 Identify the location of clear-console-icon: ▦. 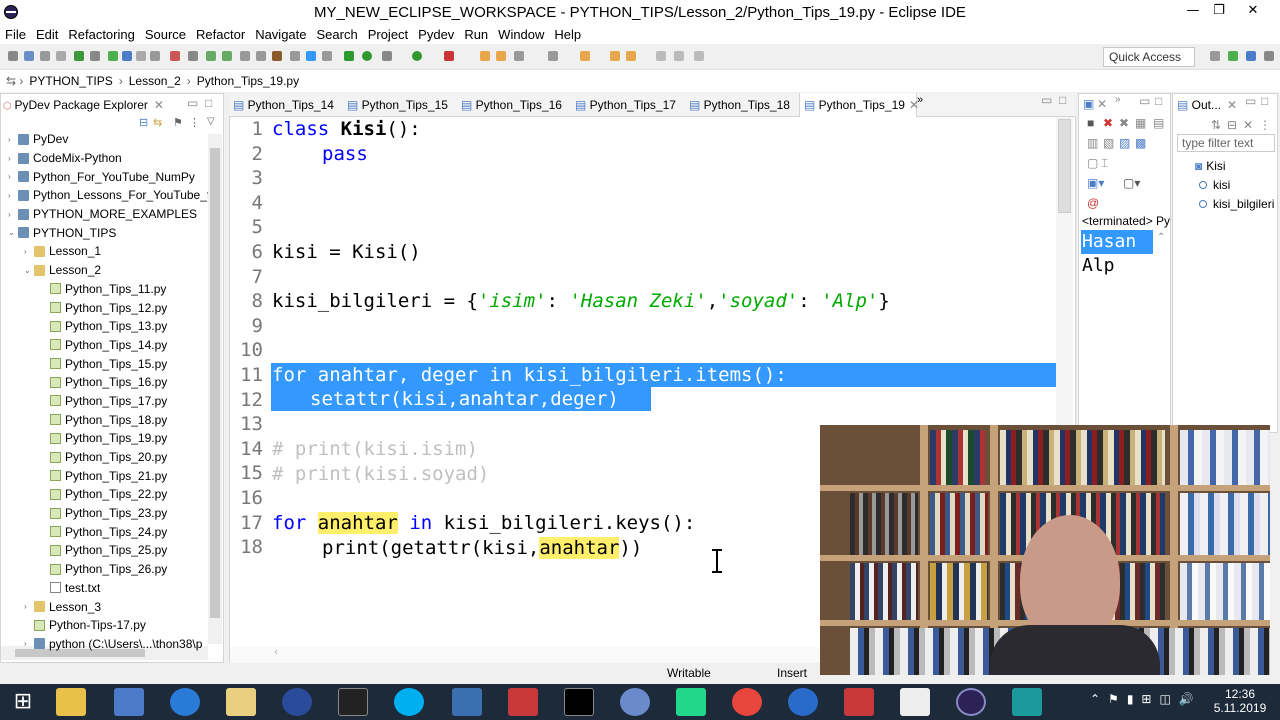
(1140, 123).